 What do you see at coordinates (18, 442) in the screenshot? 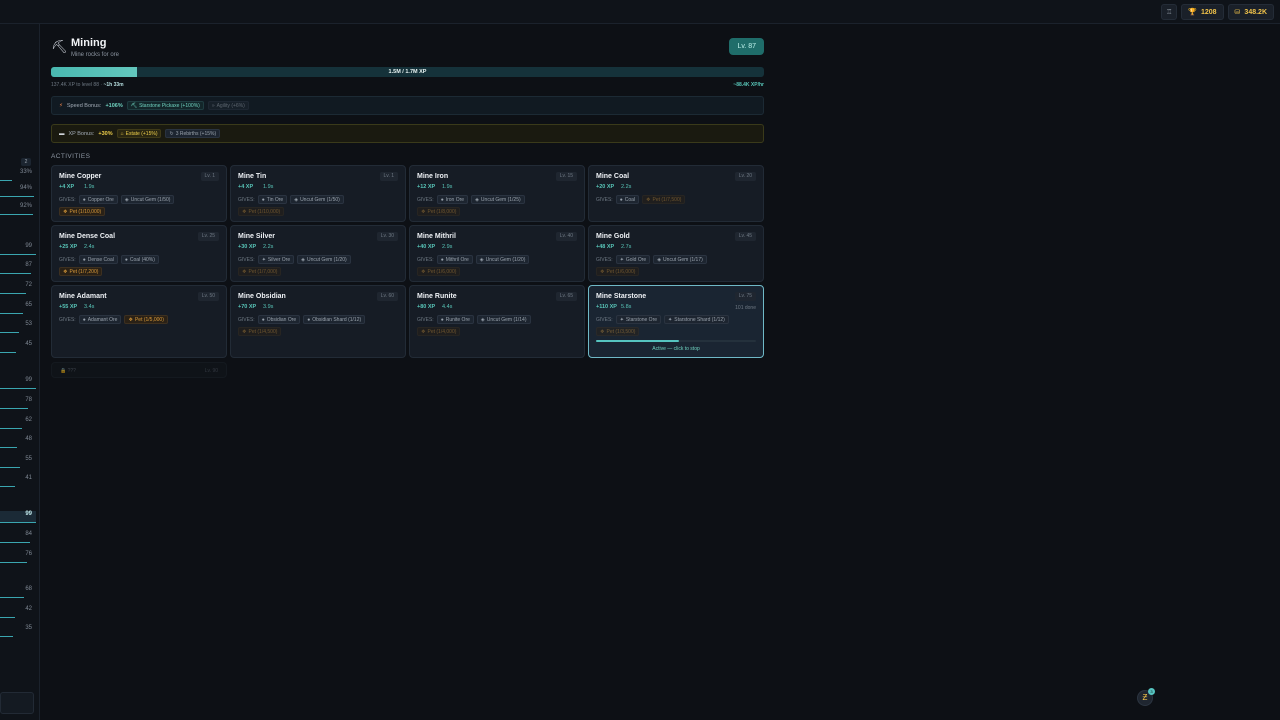
I see `sidebar-skill-row: 48` at bounding box center [18, 442].